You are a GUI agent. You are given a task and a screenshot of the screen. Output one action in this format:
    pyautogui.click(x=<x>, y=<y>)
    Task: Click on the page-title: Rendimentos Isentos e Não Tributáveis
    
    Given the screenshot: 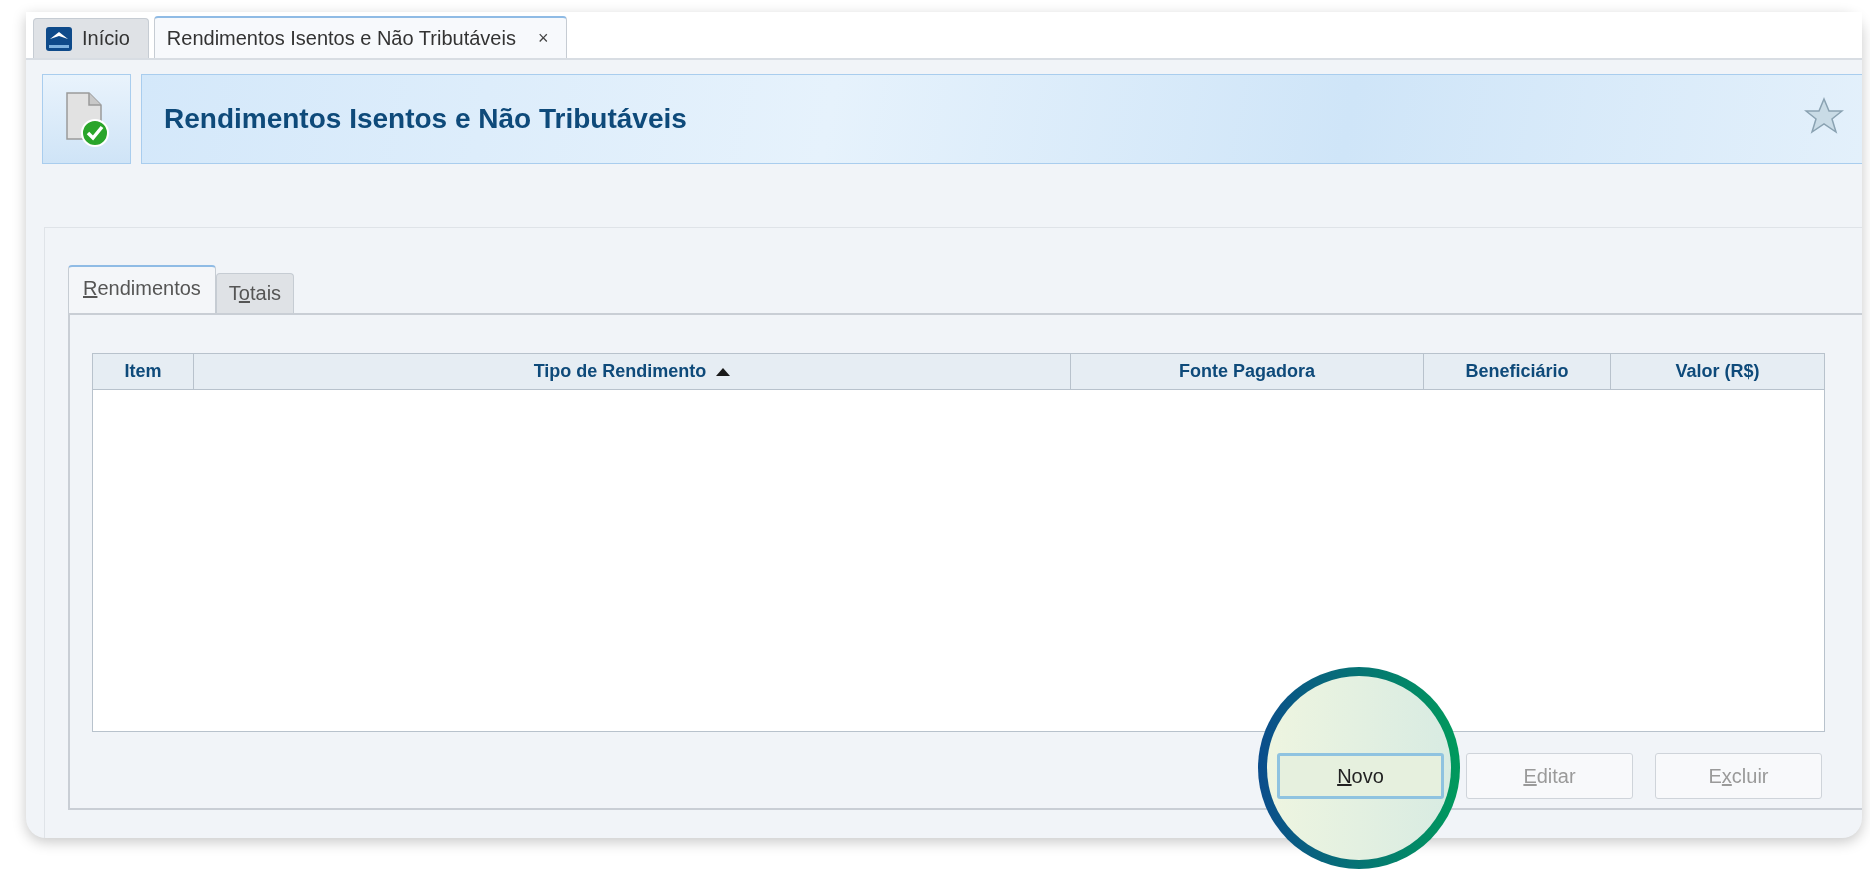 What is the action you would take?
    pyautogui.click(x=425, y=119)
    